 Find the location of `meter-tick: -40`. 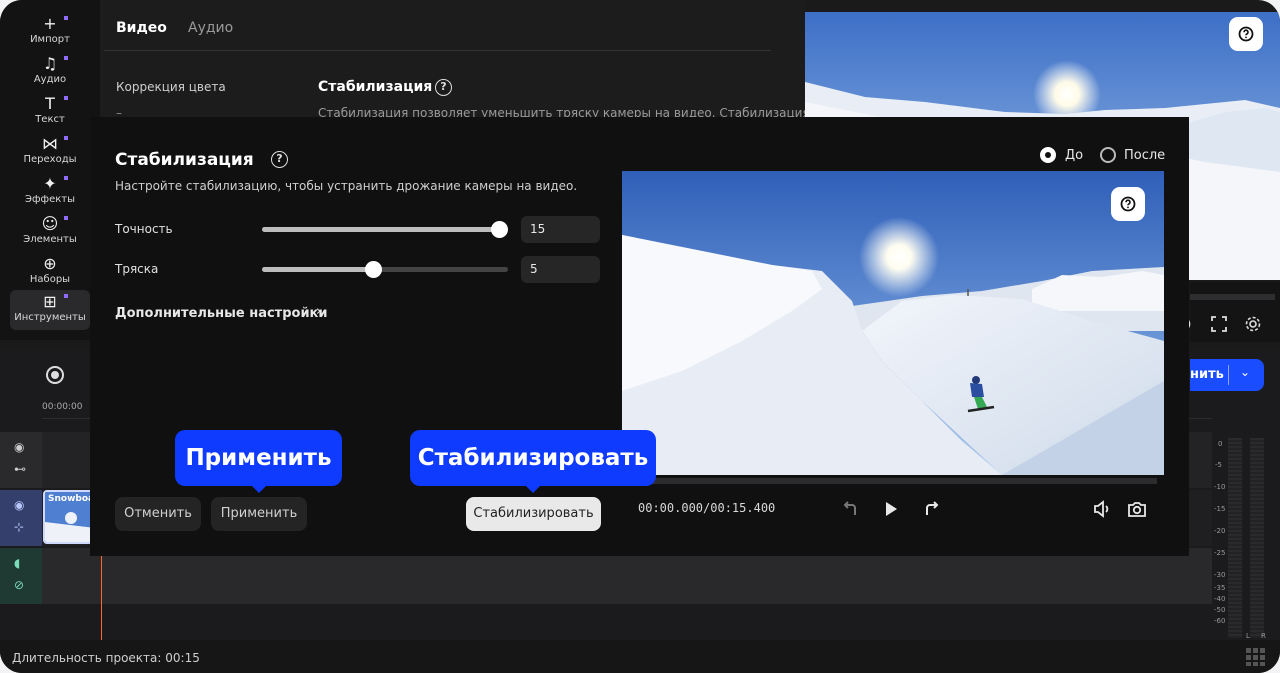

meter-tick: -40 is located at coordinates (1220, 599).